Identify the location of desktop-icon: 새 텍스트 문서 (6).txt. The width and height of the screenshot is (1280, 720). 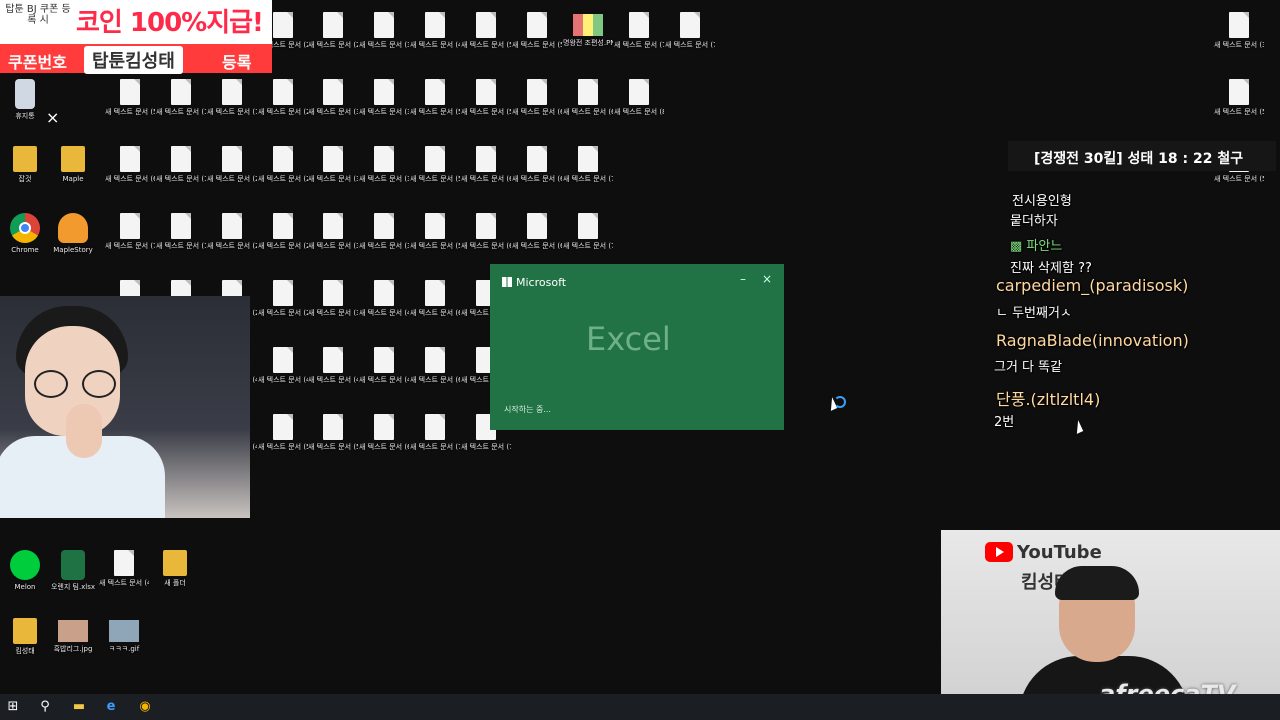
(130, 165).